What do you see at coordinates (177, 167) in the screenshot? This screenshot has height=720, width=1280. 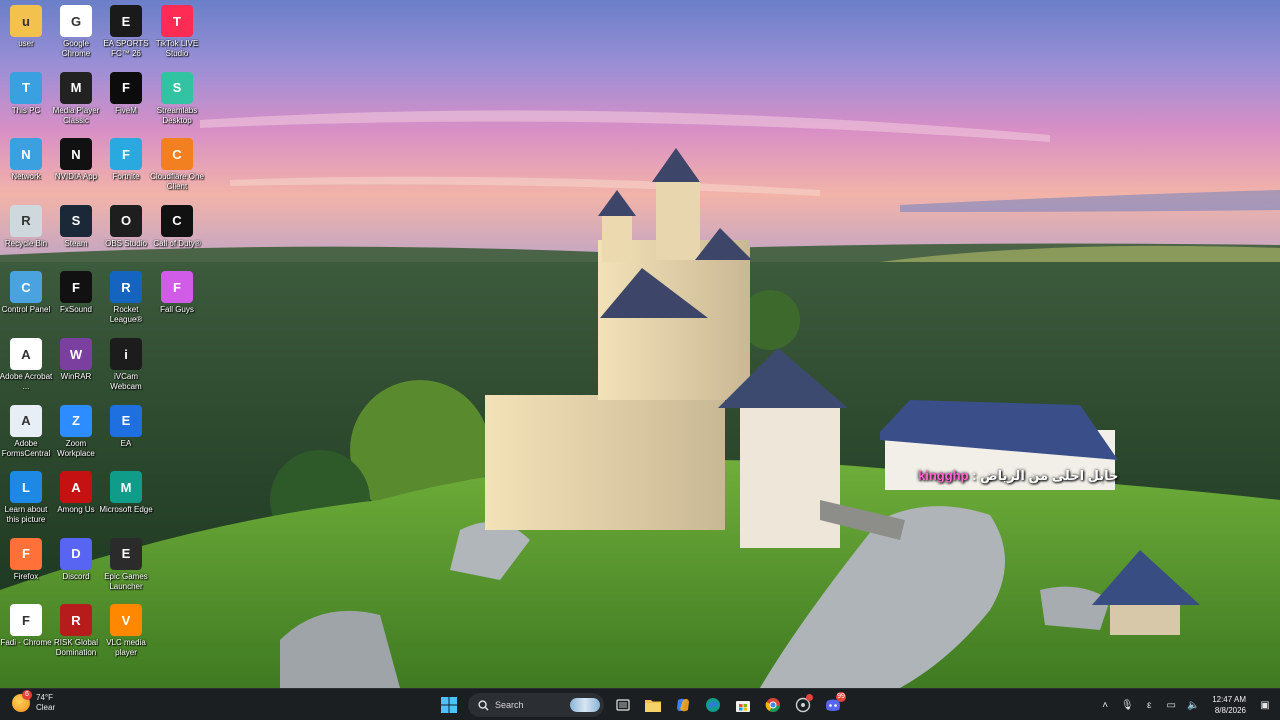 I see `desktop-shortcut: C Cloudflare One Client` at bounding box center [177, 167].